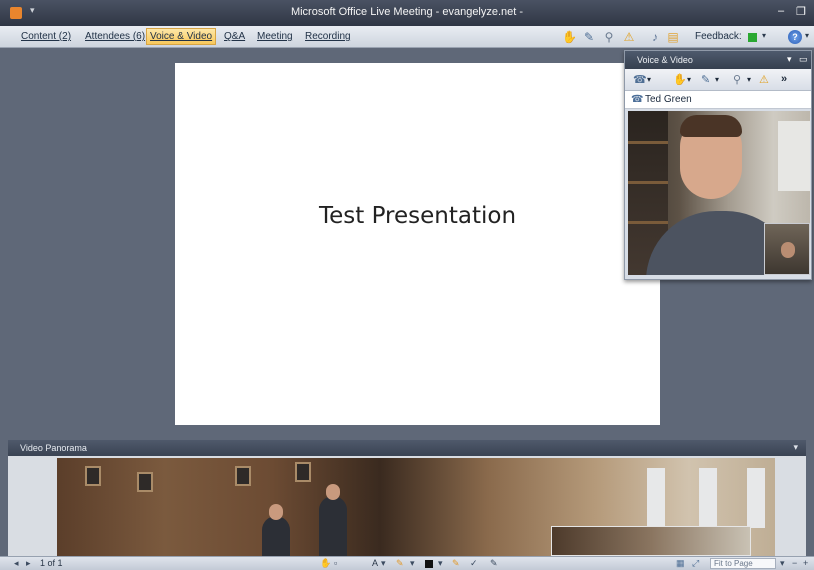 This screenshot has width=814, height=570. I want to click on panel-dock-icon: ▭, so click(803, 59).